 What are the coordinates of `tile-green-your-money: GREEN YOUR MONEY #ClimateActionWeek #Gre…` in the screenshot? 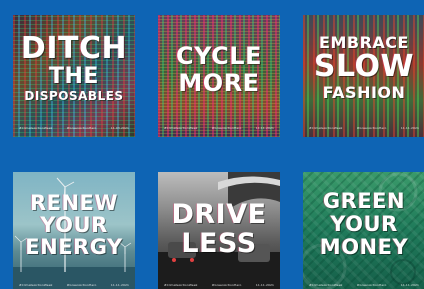 It's located at (363, 230).